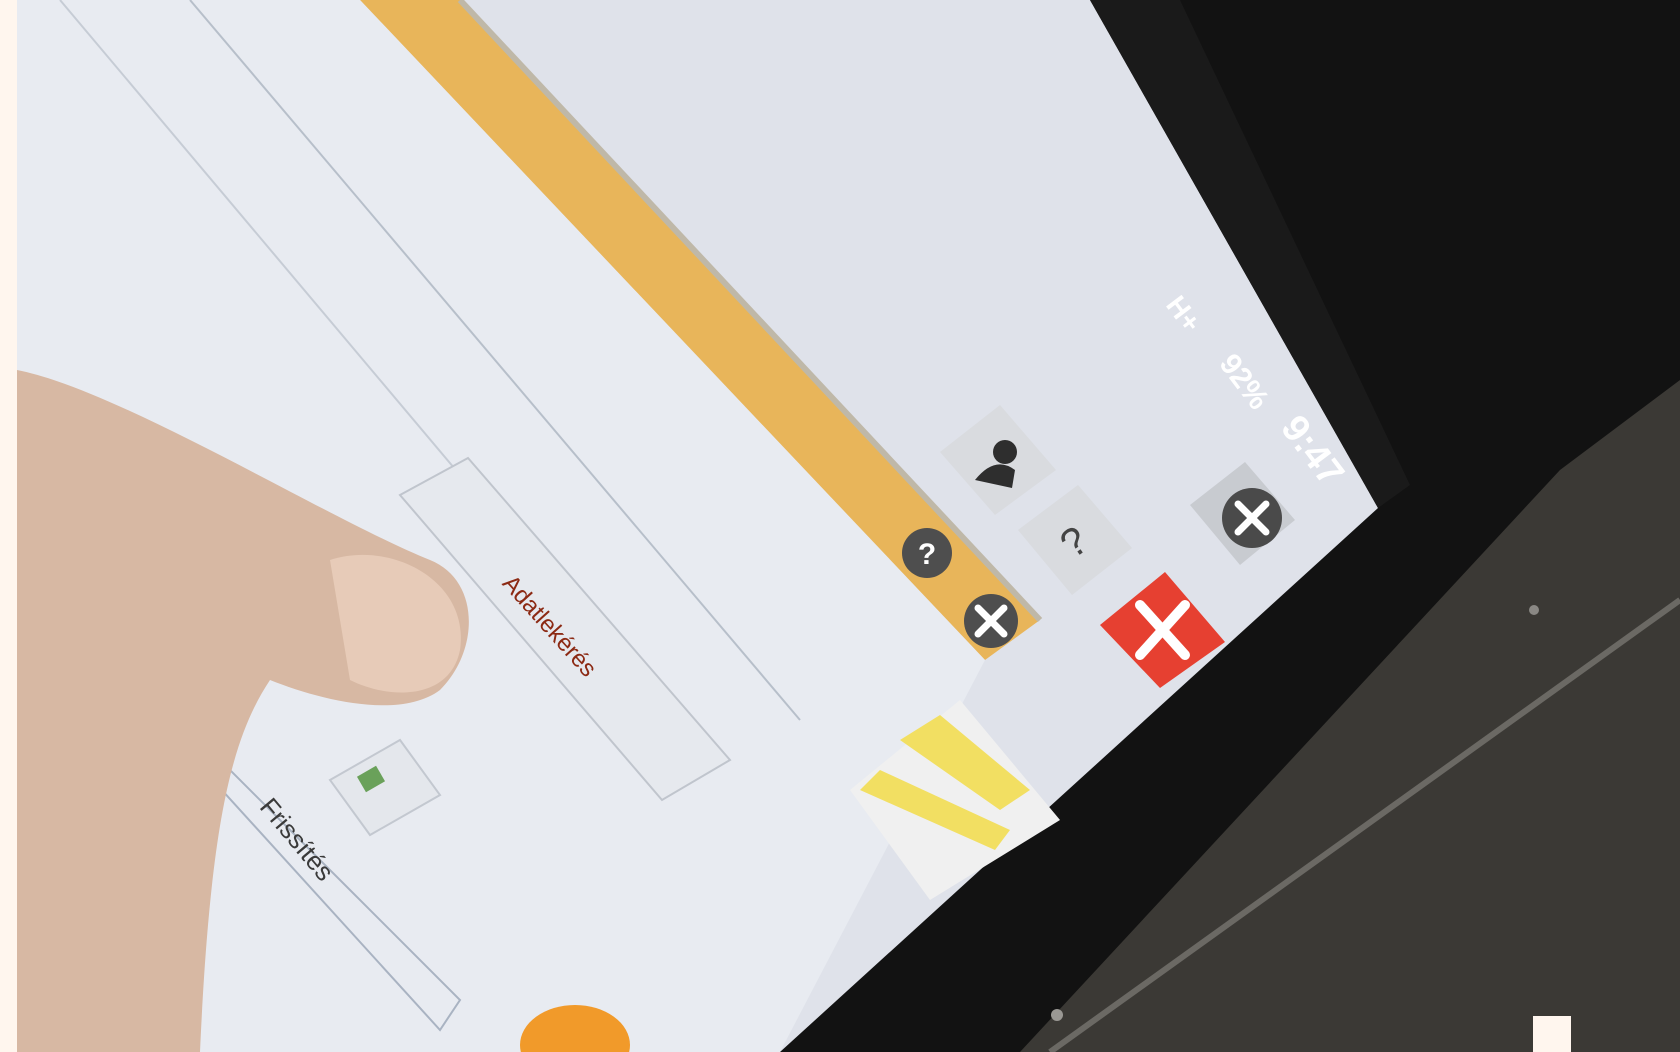  What do you see at coordinates (991, 621) in the screenshot?
I see `close-icon` at bounding box center [991, 621].